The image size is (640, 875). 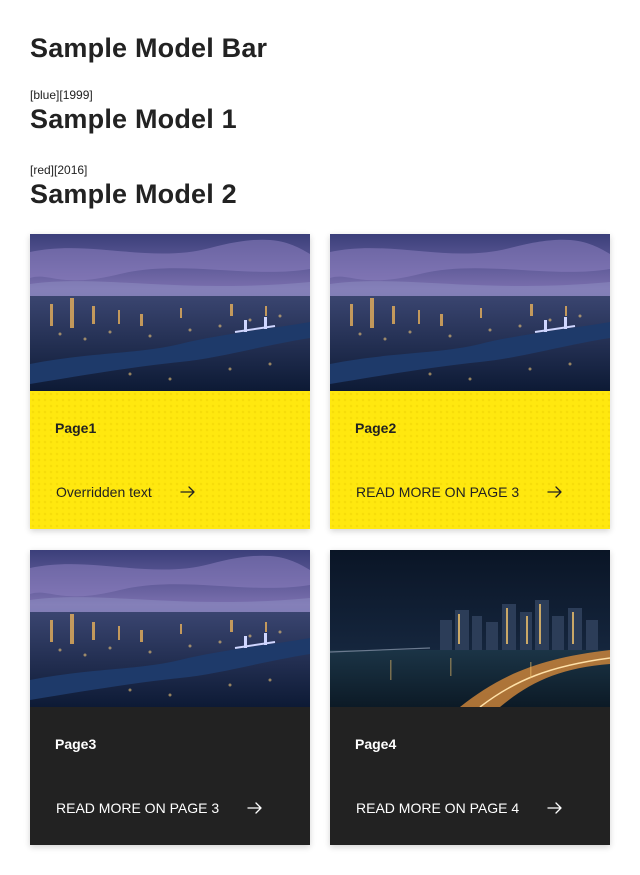 I want to click on card-link: Overridden text, so click(x=126, y=492).